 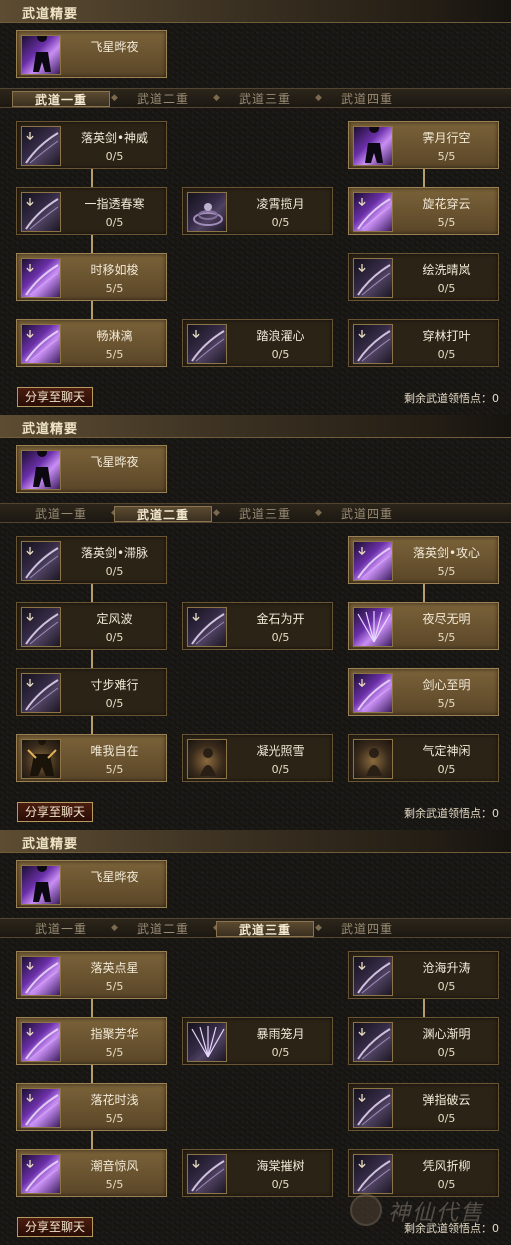 What do you see at coordinates (446, 1166) in the screenshot?
I see `skill-name: 凭风折柳` at bounding box center [446, 1166].